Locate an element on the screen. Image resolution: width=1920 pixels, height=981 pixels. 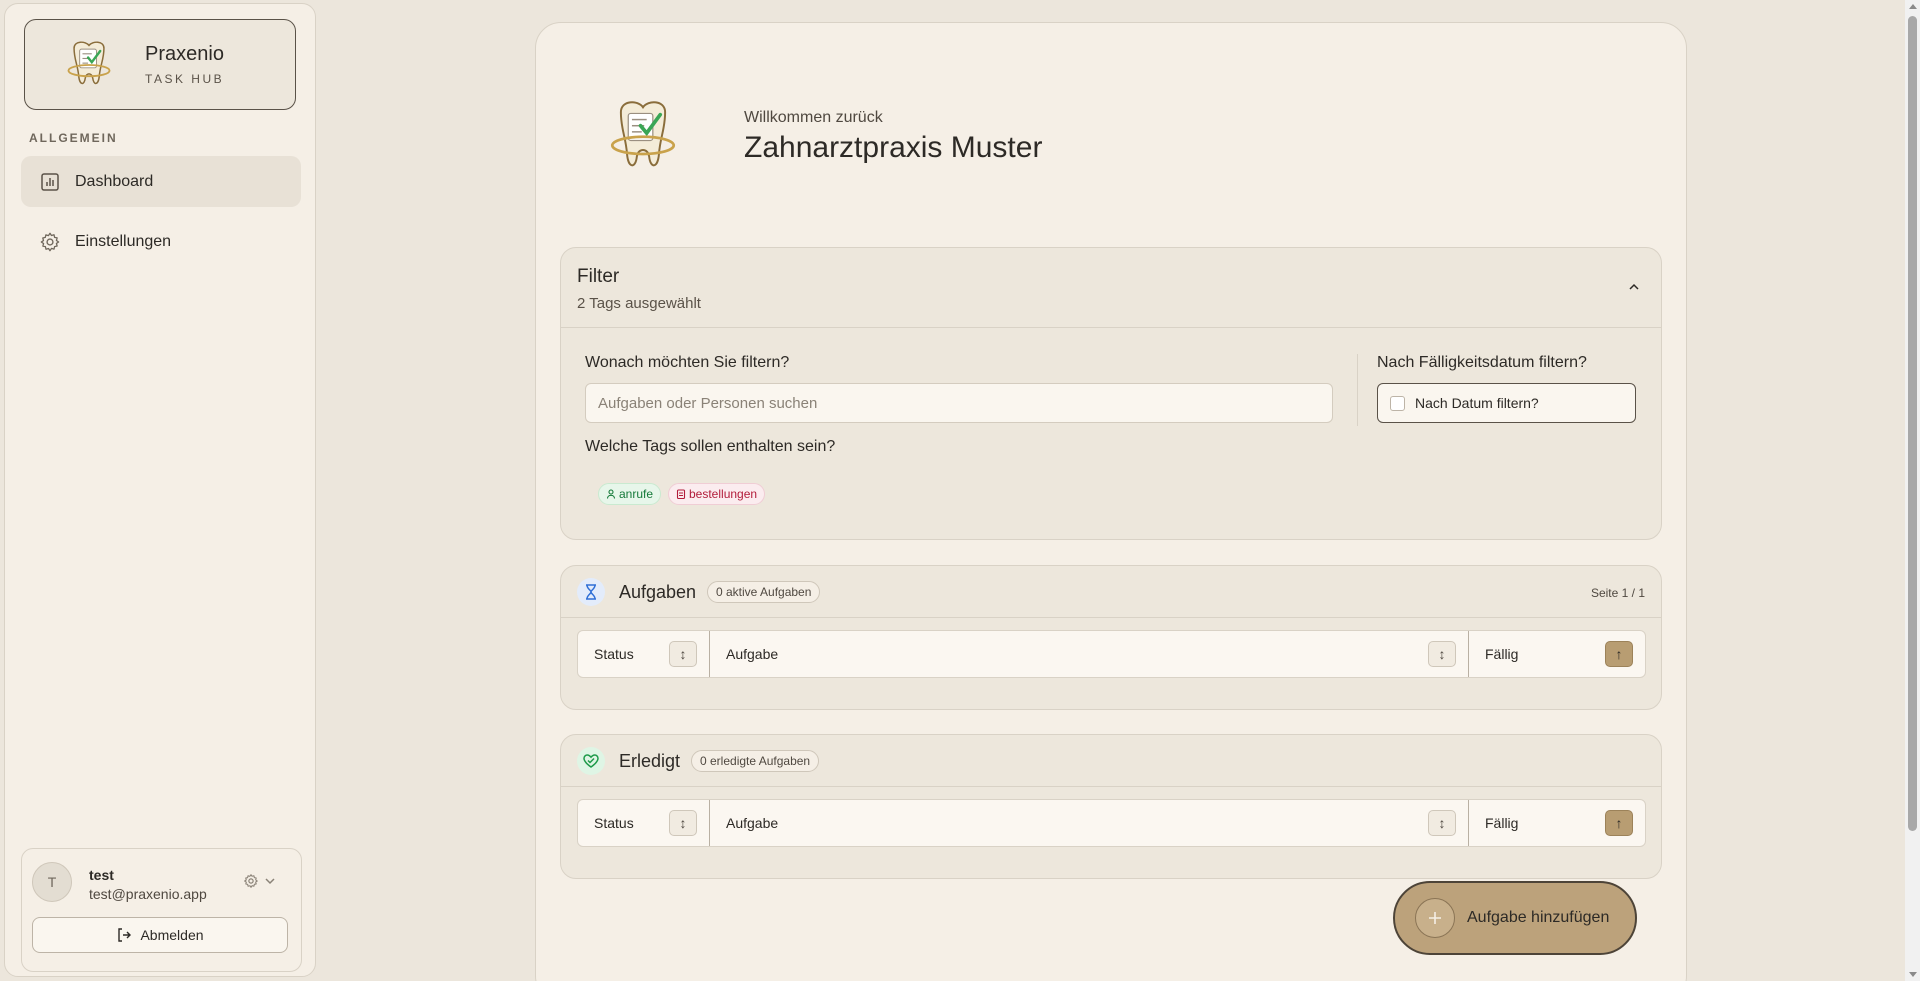
clipboard-icon is located at coordinates (681, 494).